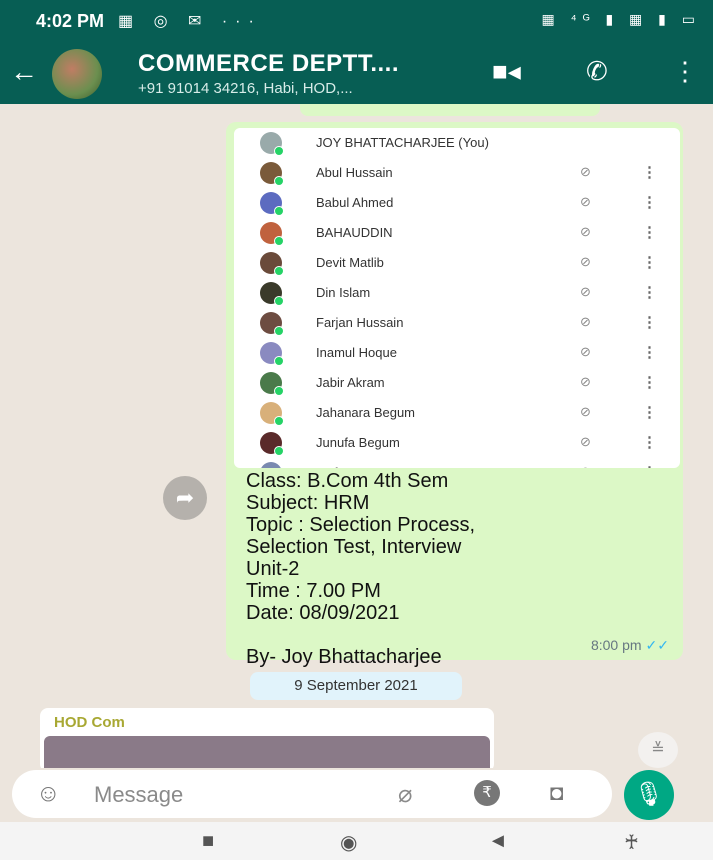 This screenshot has height=860, width=713. What do you see at coordinates (457, 463) in the screenshot?
I see `participant-row: Mafuza Begum ⊘ ⋮` at bounding box center [457, 463].